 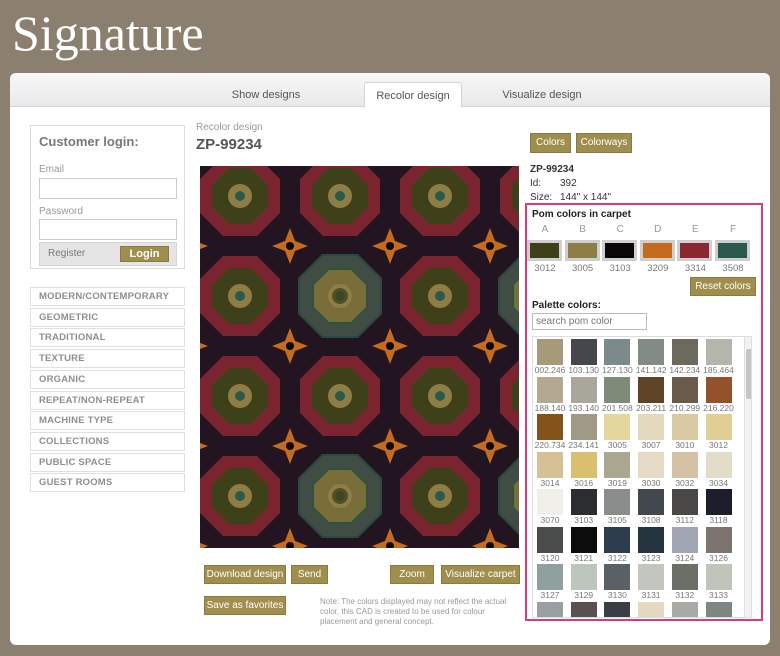 What do you see at coordinates (685, 557) in the screenshot?
I see `palette-swatch-code: 3124` at bounding box center [685, 557].